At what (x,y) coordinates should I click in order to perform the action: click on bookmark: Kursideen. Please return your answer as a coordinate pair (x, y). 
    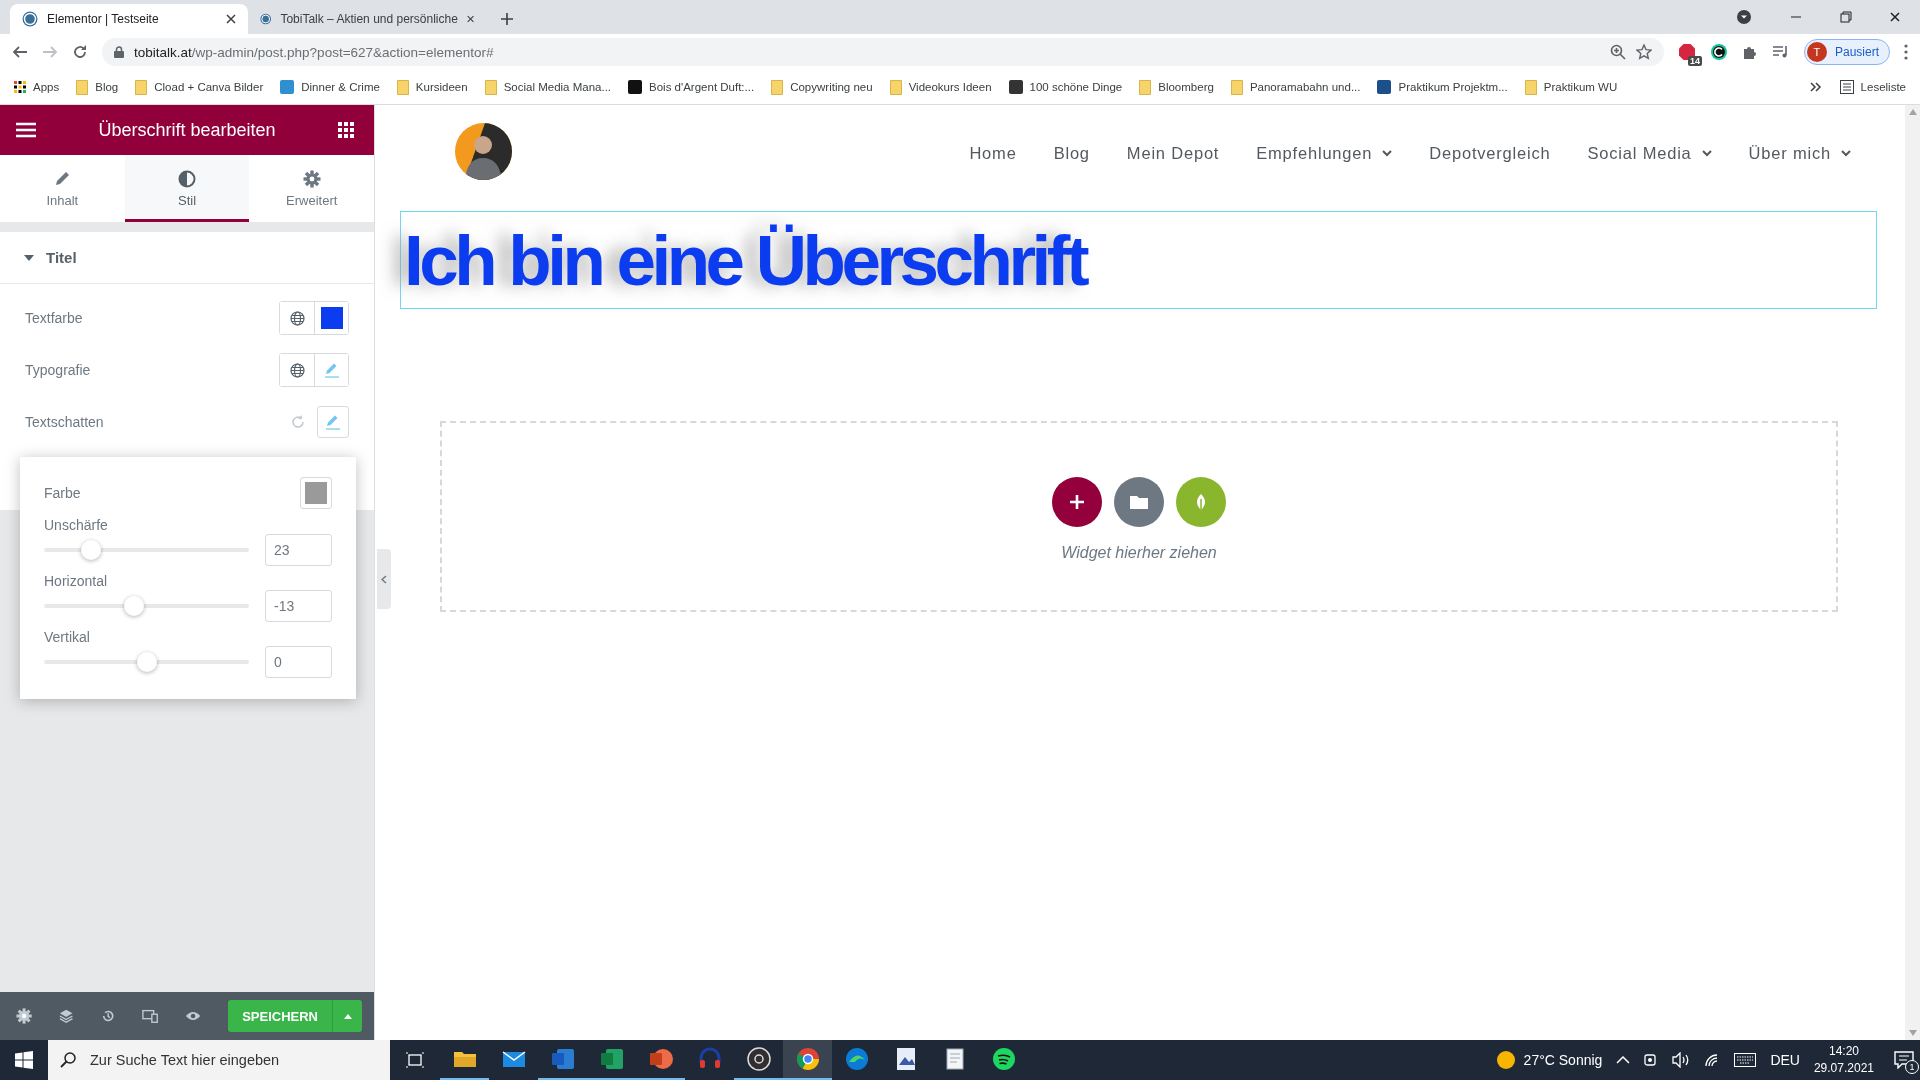
    Looking at the image, I should click on (432, 87).